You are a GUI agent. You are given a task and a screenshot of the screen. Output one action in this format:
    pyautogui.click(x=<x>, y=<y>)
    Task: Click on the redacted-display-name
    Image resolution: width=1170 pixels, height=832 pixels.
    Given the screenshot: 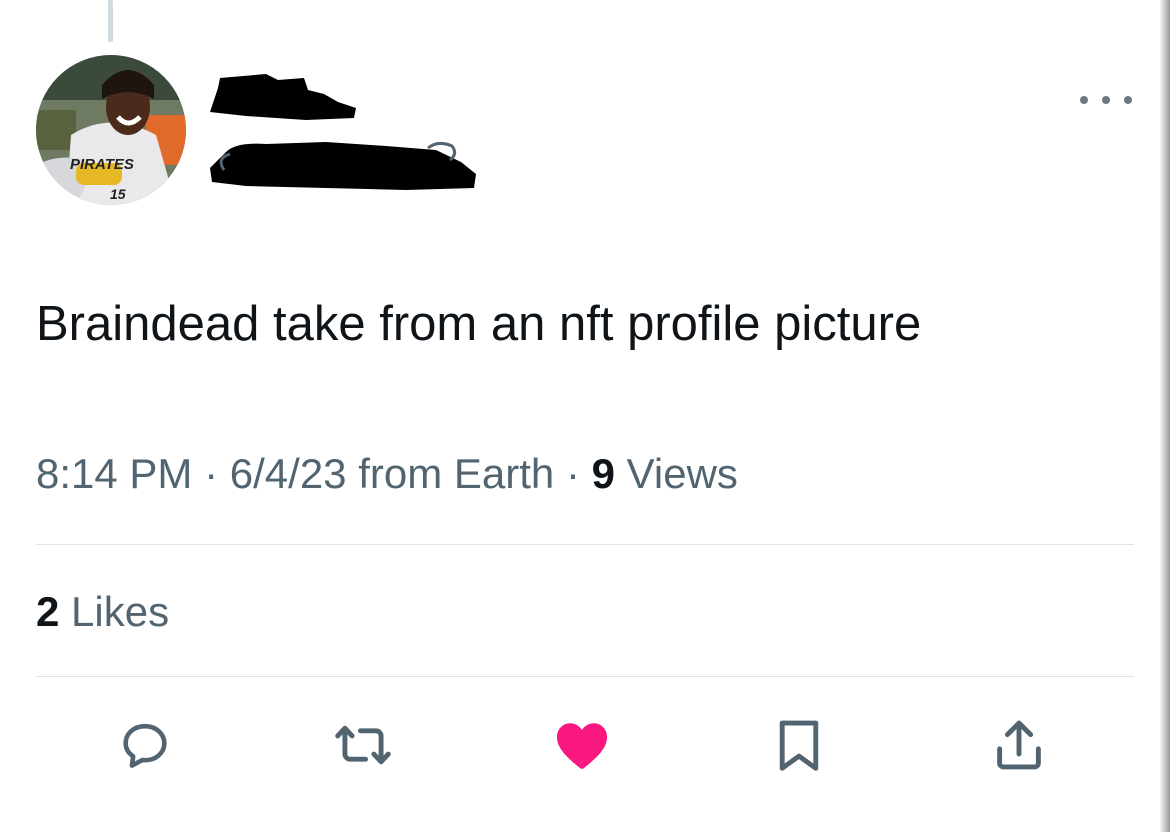 What is the action you would take?
    pyautogui.click(x=283, y=97)
    